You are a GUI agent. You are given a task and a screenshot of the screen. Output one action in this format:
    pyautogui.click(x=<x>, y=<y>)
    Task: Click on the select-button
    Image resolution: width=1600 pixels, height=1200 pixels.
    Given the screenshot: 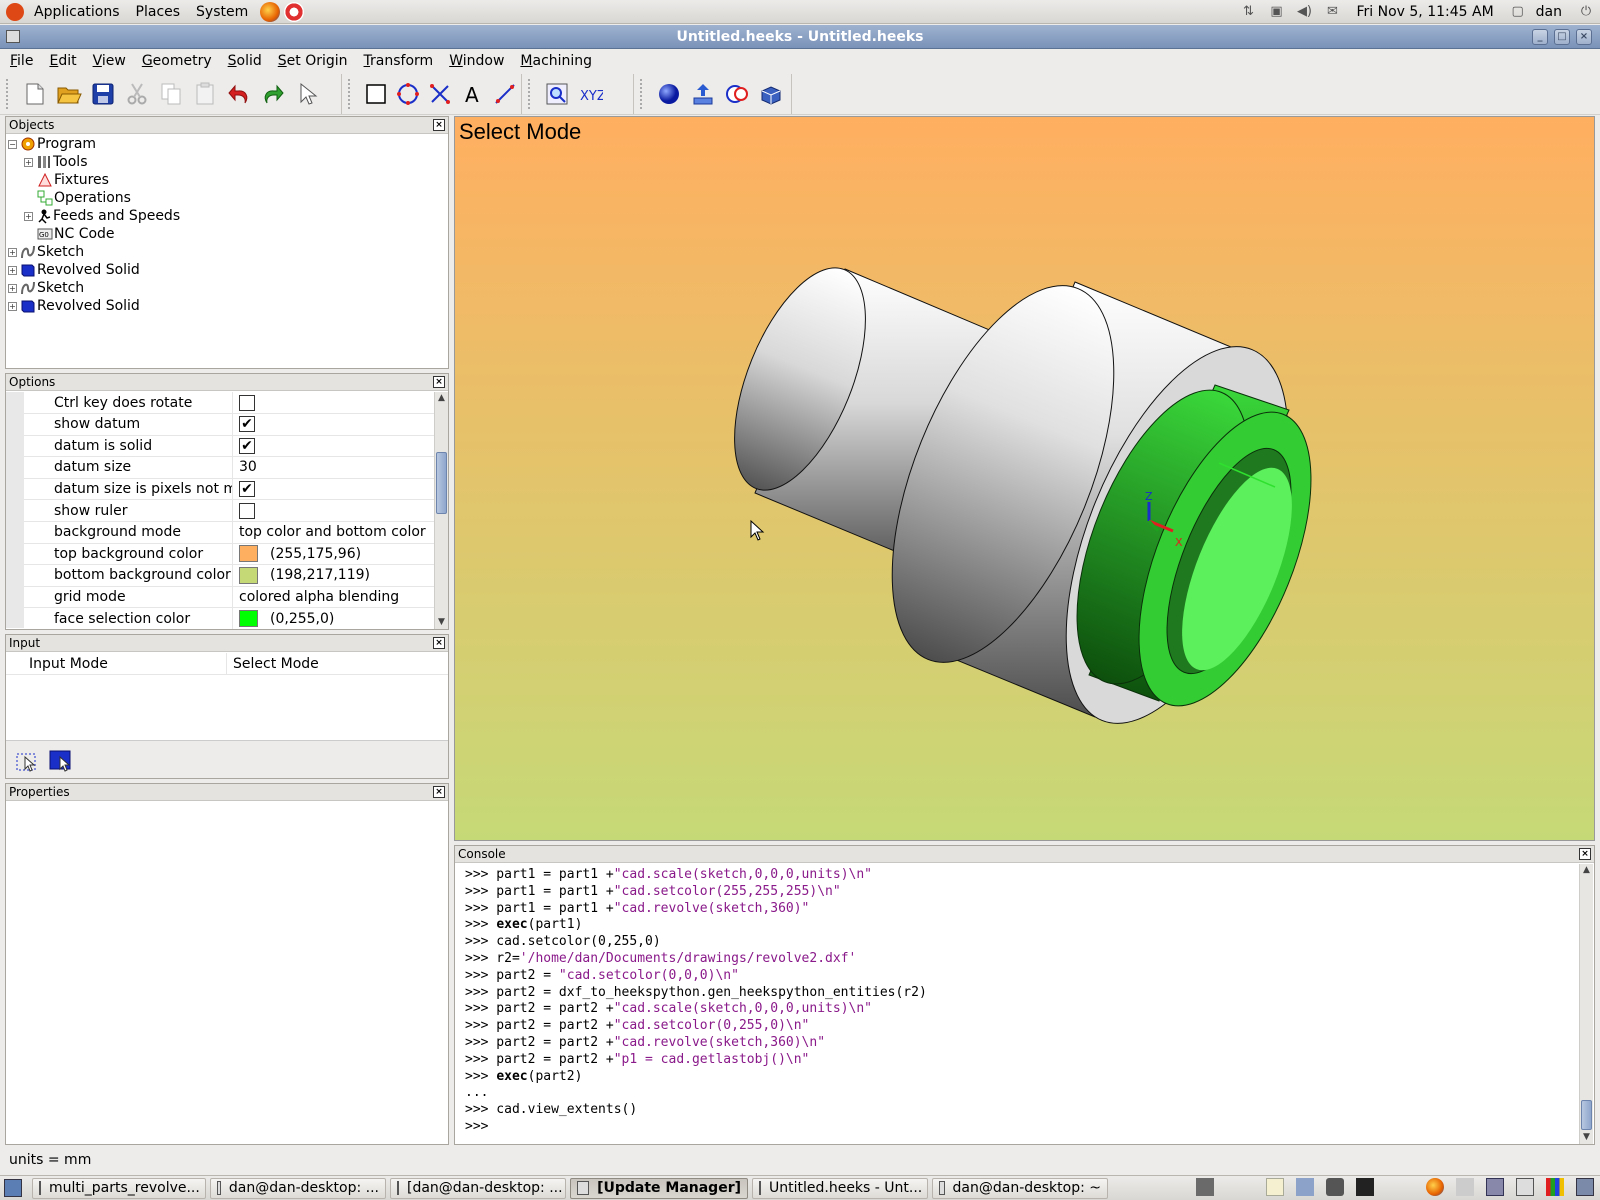 What is the action you would take?
    pyautogui.click(x=307, y=94)
    